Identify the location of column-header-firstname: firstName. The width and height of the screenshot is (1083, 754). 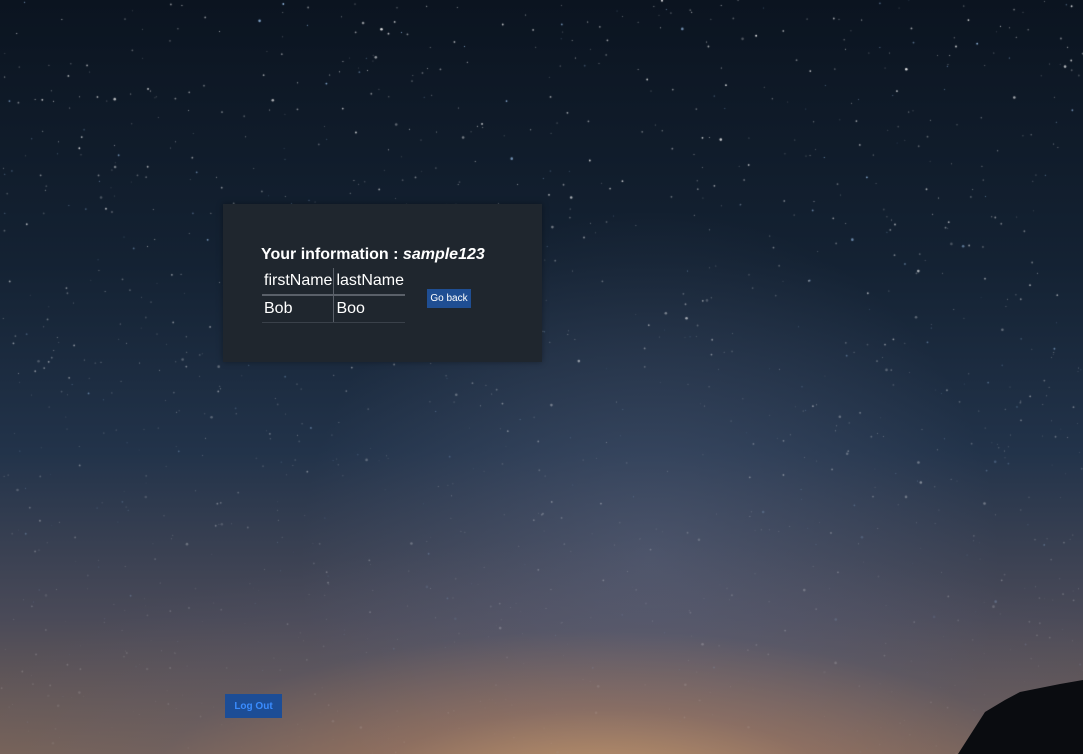
(298, 282).